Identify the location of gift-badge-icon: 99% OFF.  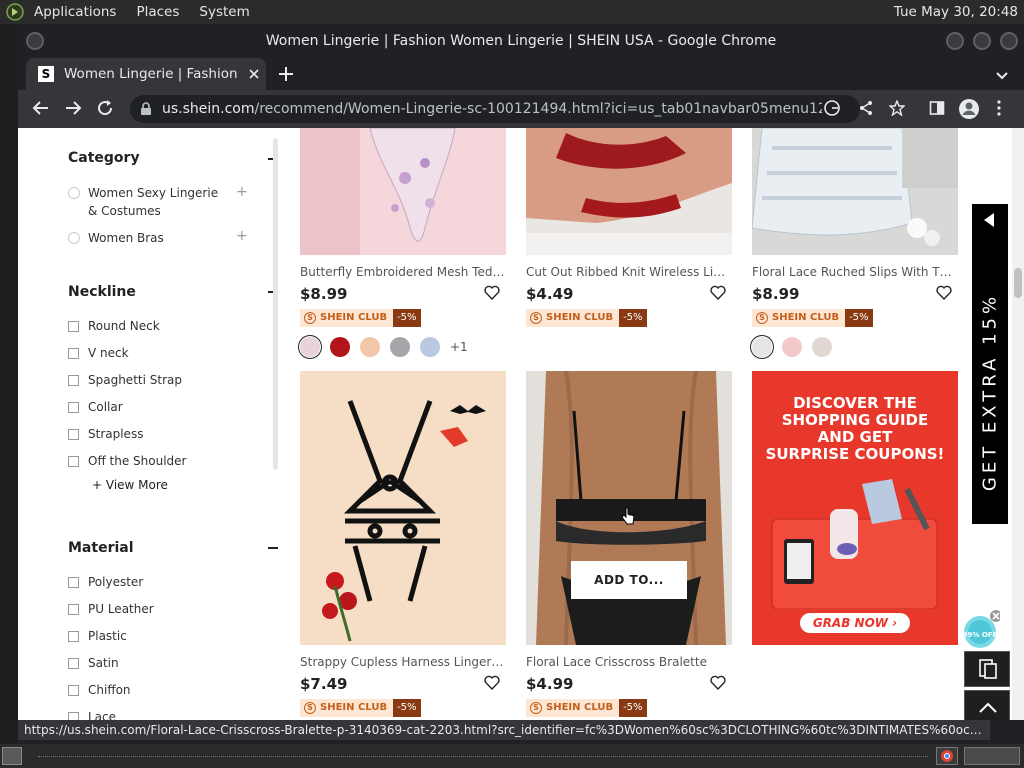
(980, 631).